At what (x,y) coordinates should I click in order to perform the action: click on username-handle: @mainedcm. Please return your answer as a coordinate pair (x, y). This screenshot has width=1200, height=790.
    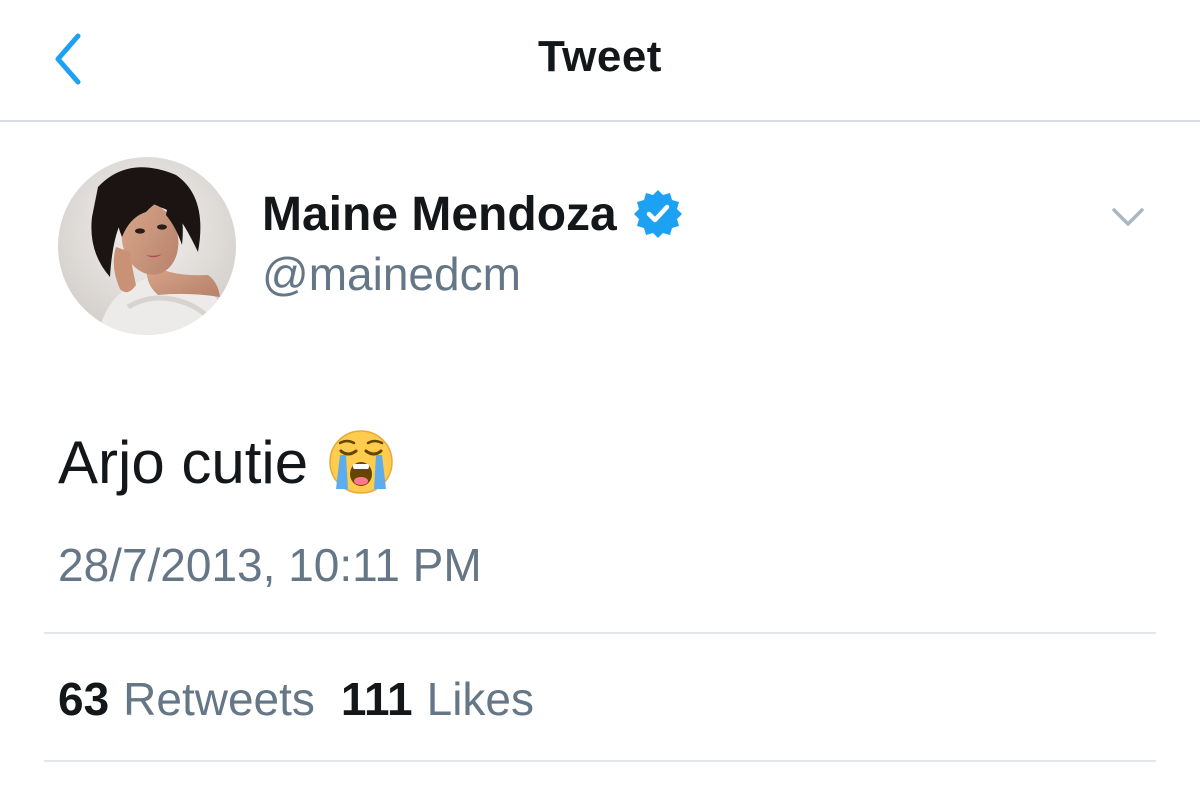
    Looking at the image, I should click on (391, 274).